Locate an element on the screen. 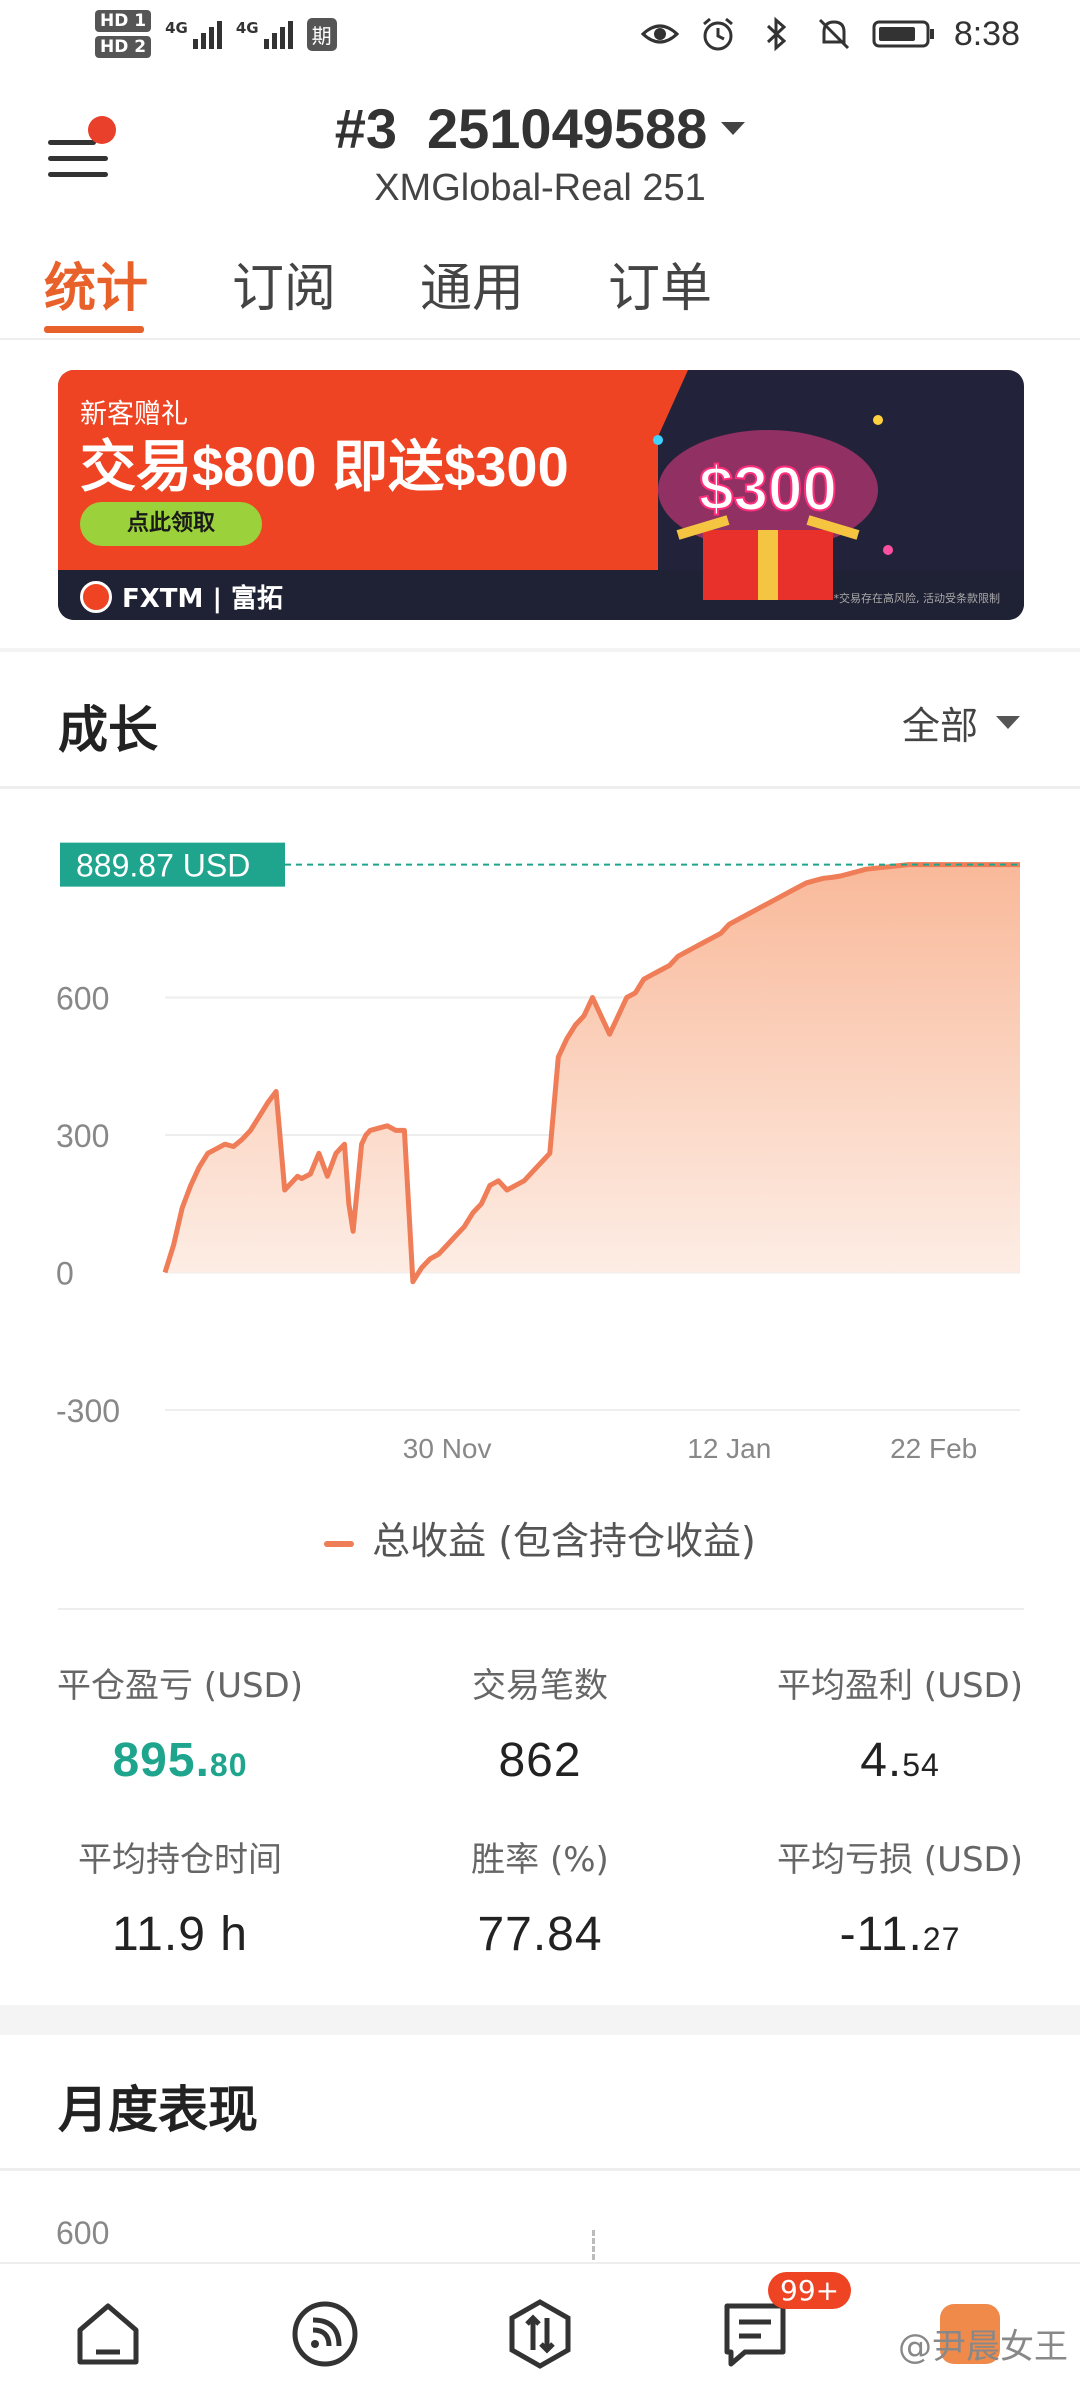 This screenshot has height=2402, width=1080. stat-value: 4.54 is located at coordinates (900, 1760).